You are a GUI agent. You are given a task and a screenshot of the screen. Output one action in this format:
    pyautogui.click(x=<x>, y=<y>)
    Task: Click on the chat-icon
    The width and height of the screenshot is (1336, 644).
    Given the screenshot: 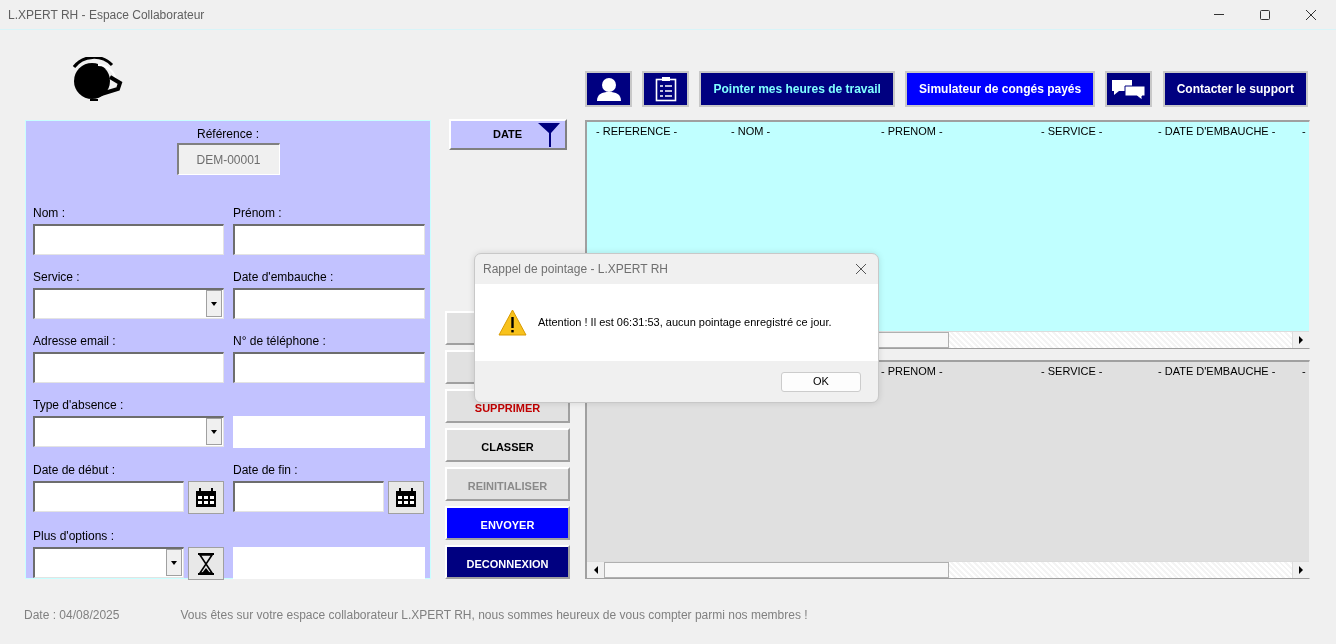 What is the action you would take?
    pyautogui.click(x=1128, y=89)
    